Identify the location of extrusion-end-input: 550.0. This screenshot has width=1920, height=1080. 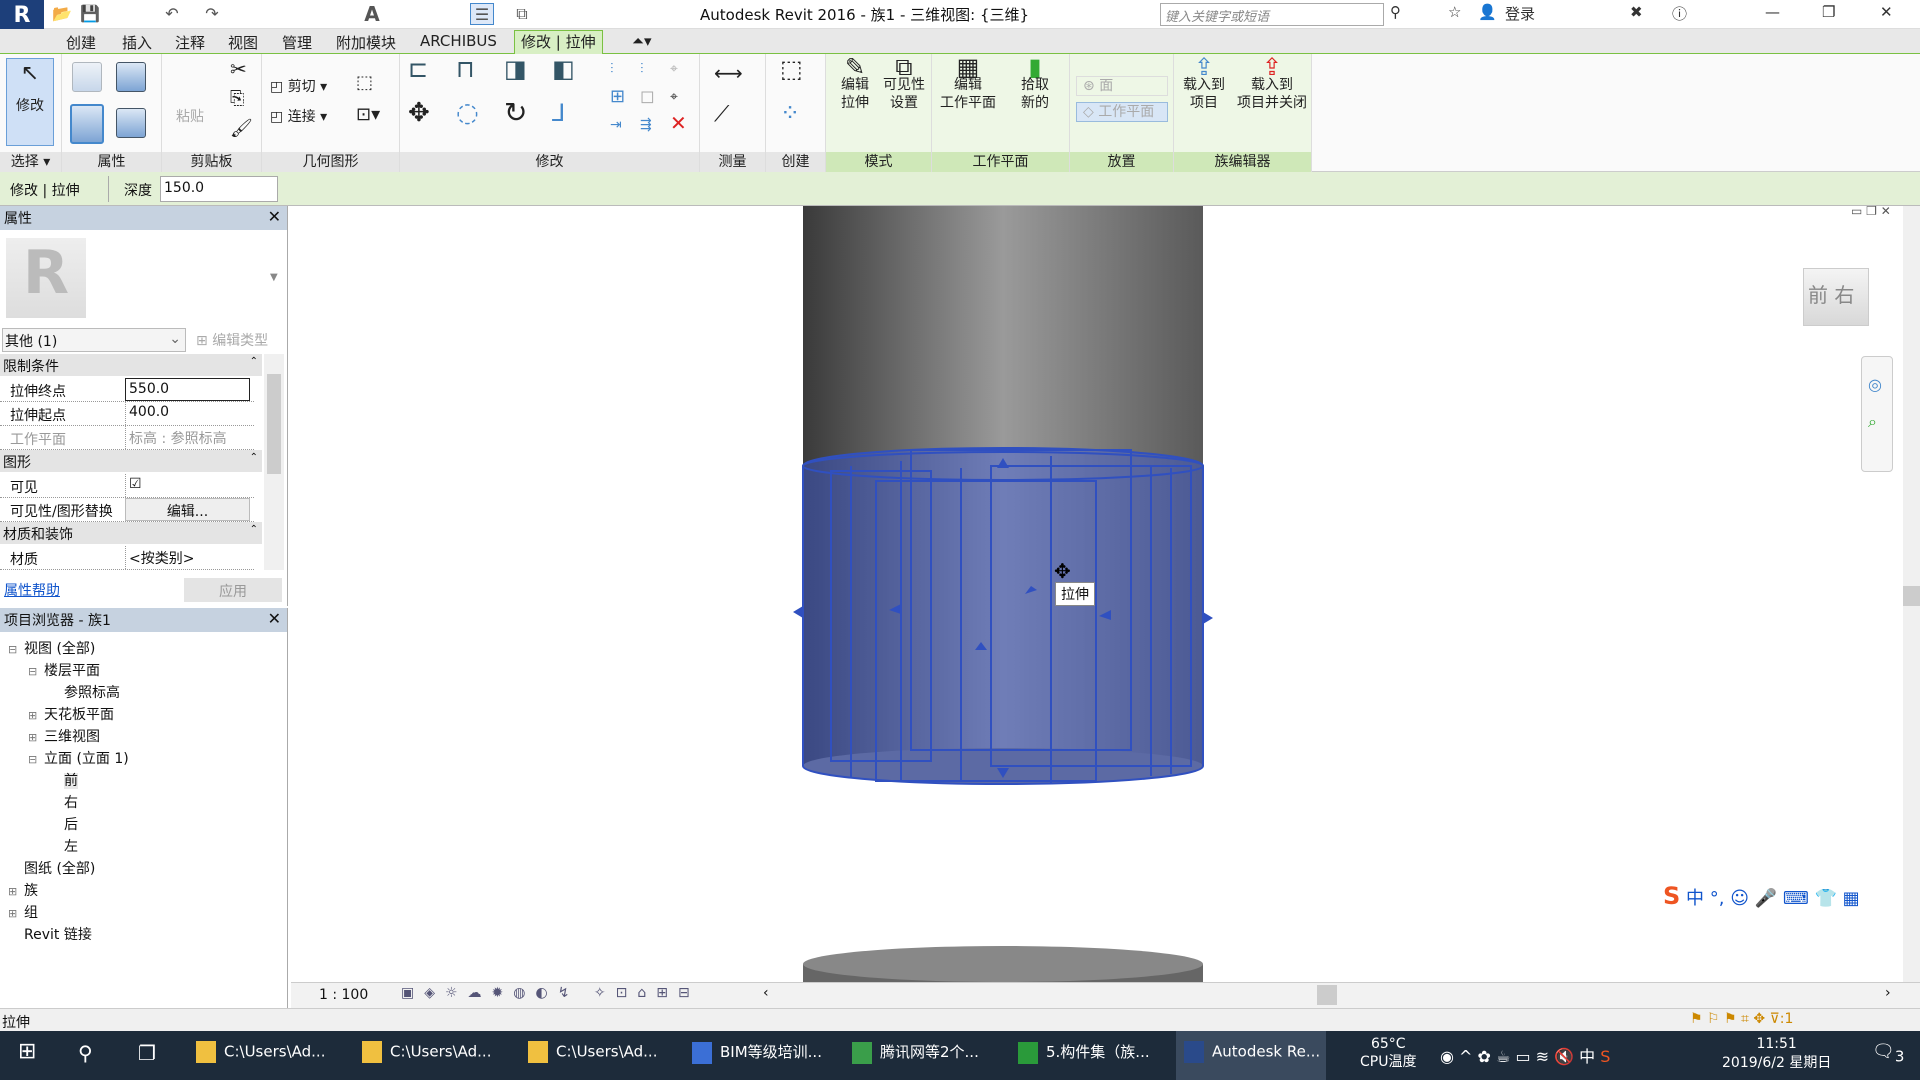
(187, 389).